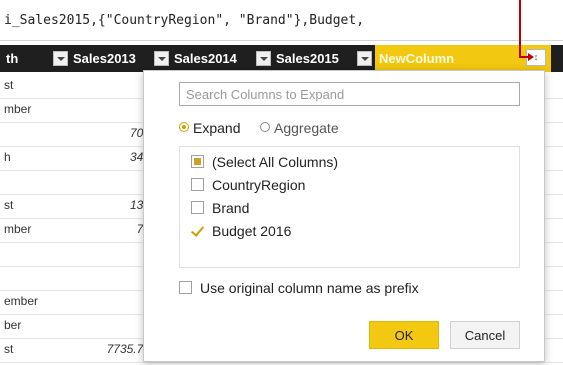 This screenshot has height=365, width=563. What do you see at coordinates (252, 231) in the screenshot?
I see `budget-2016-label: Budget 2016` at bounding box center [252, 231].